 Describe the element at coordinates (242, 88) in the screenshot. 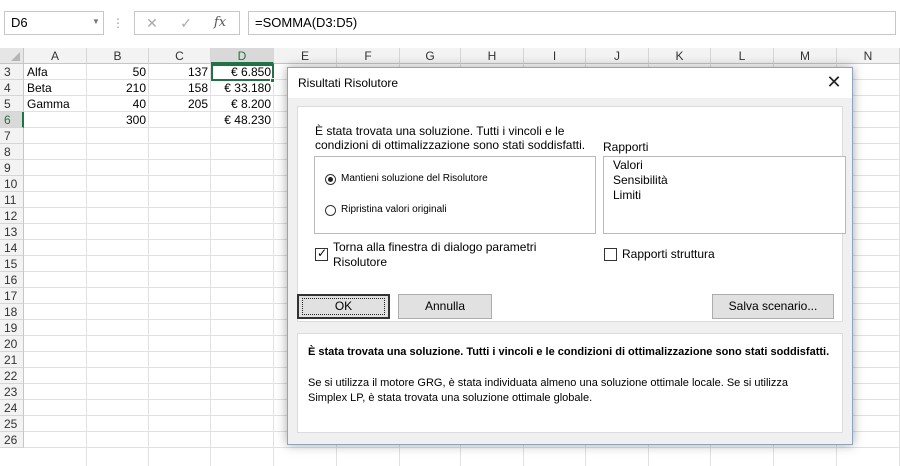

I see `cell-d4: € 33.180` at that location.